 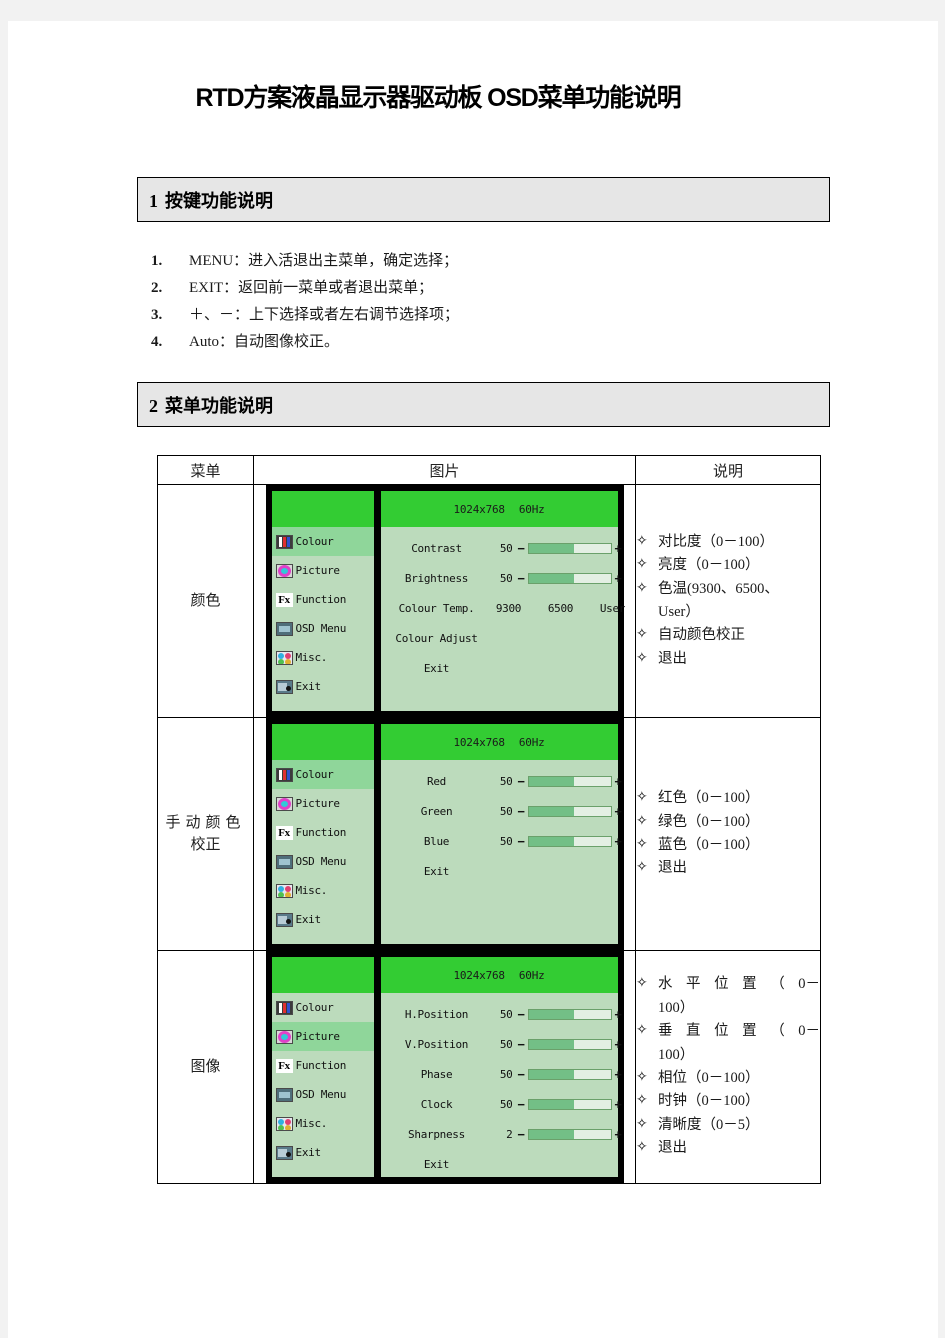 I want to click on osd-item-clock: Clock 50− +, so click(x=501, y=1104).